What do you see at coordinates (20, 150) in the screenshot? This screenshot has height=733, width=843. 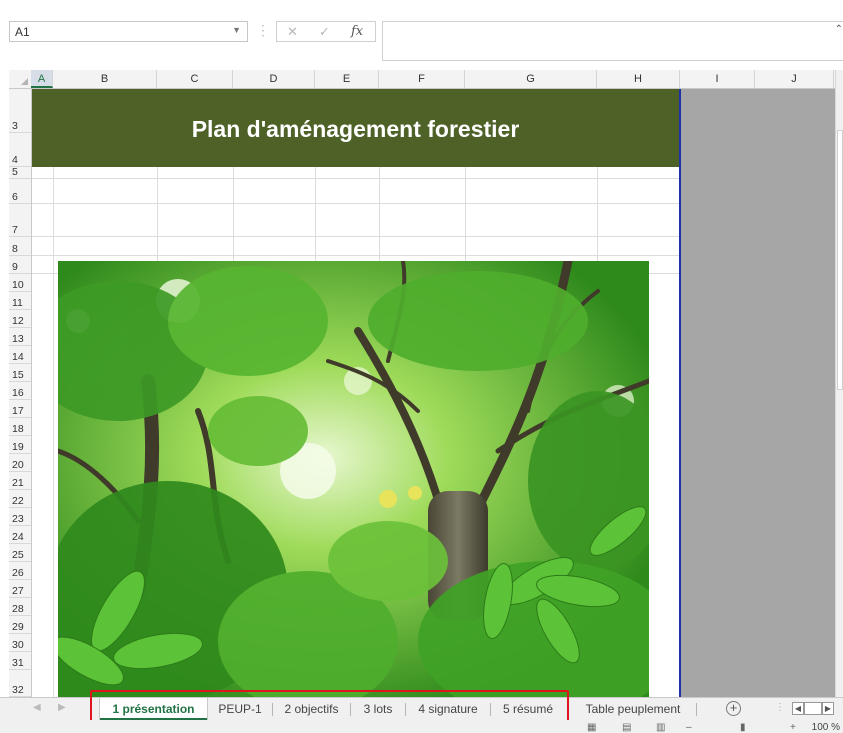 I see `row-header-4: 4` at bounding box center [20, 150].